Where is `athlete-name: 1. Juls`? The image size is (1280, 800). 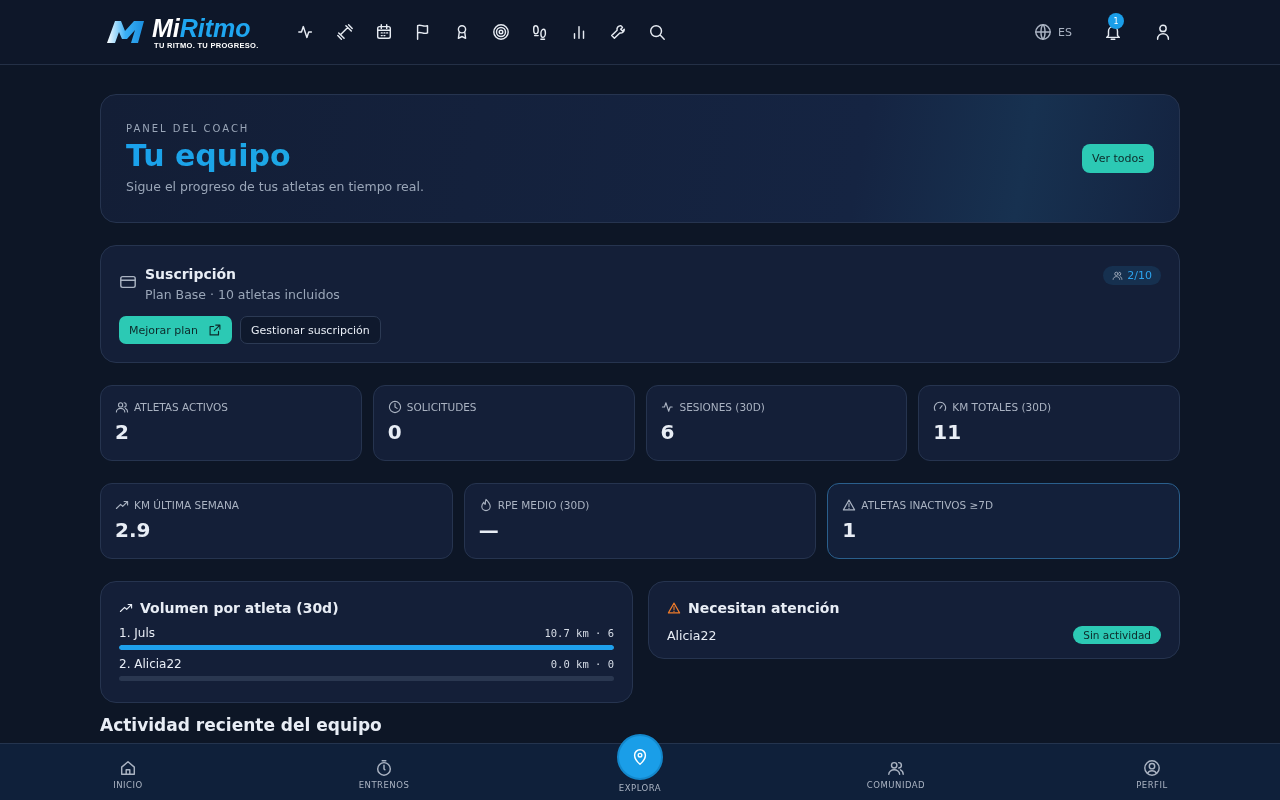 athlete-name: 1. Juls is located at coordinates (137, 633).